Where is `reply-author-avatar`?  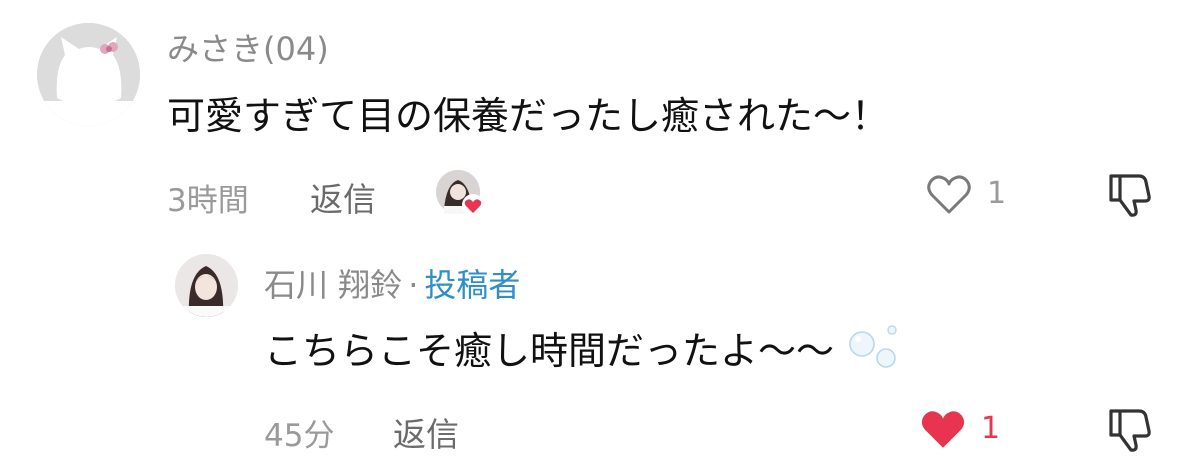 reply-author-avatar is located at coordinates (206, 285).